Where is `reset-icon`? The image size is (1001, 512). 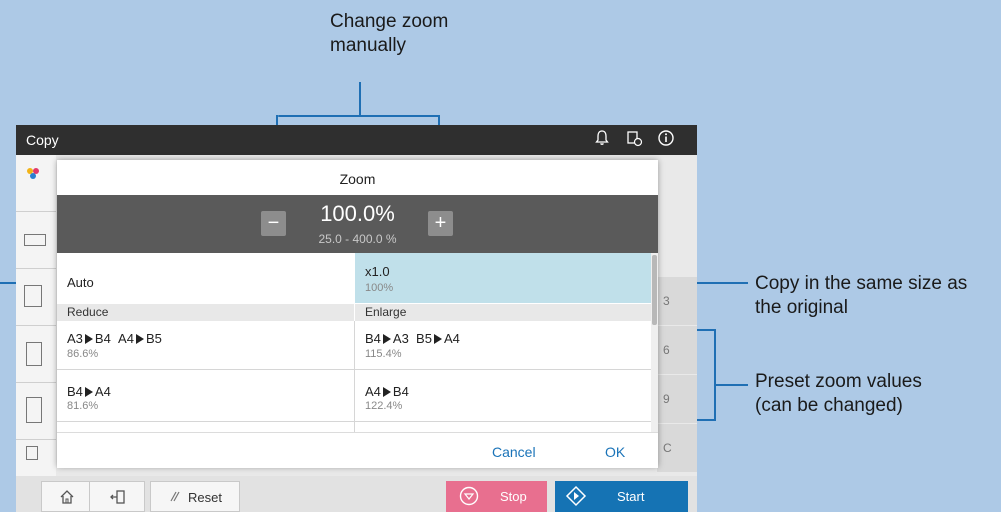 reset-icon is located at coordinates (175, 497).